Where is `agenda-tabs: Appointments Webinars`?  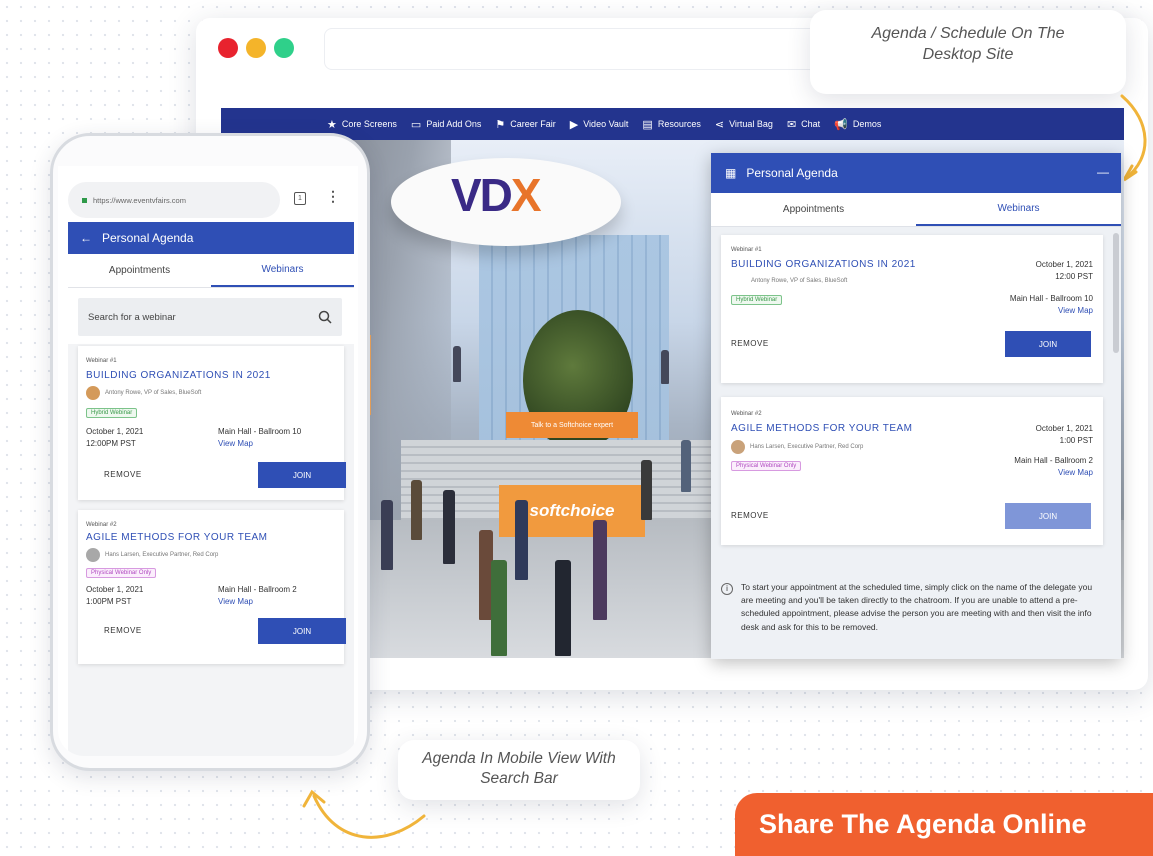
agenda-tabs: Appointments Webinars is located at coordinates (916, 210).